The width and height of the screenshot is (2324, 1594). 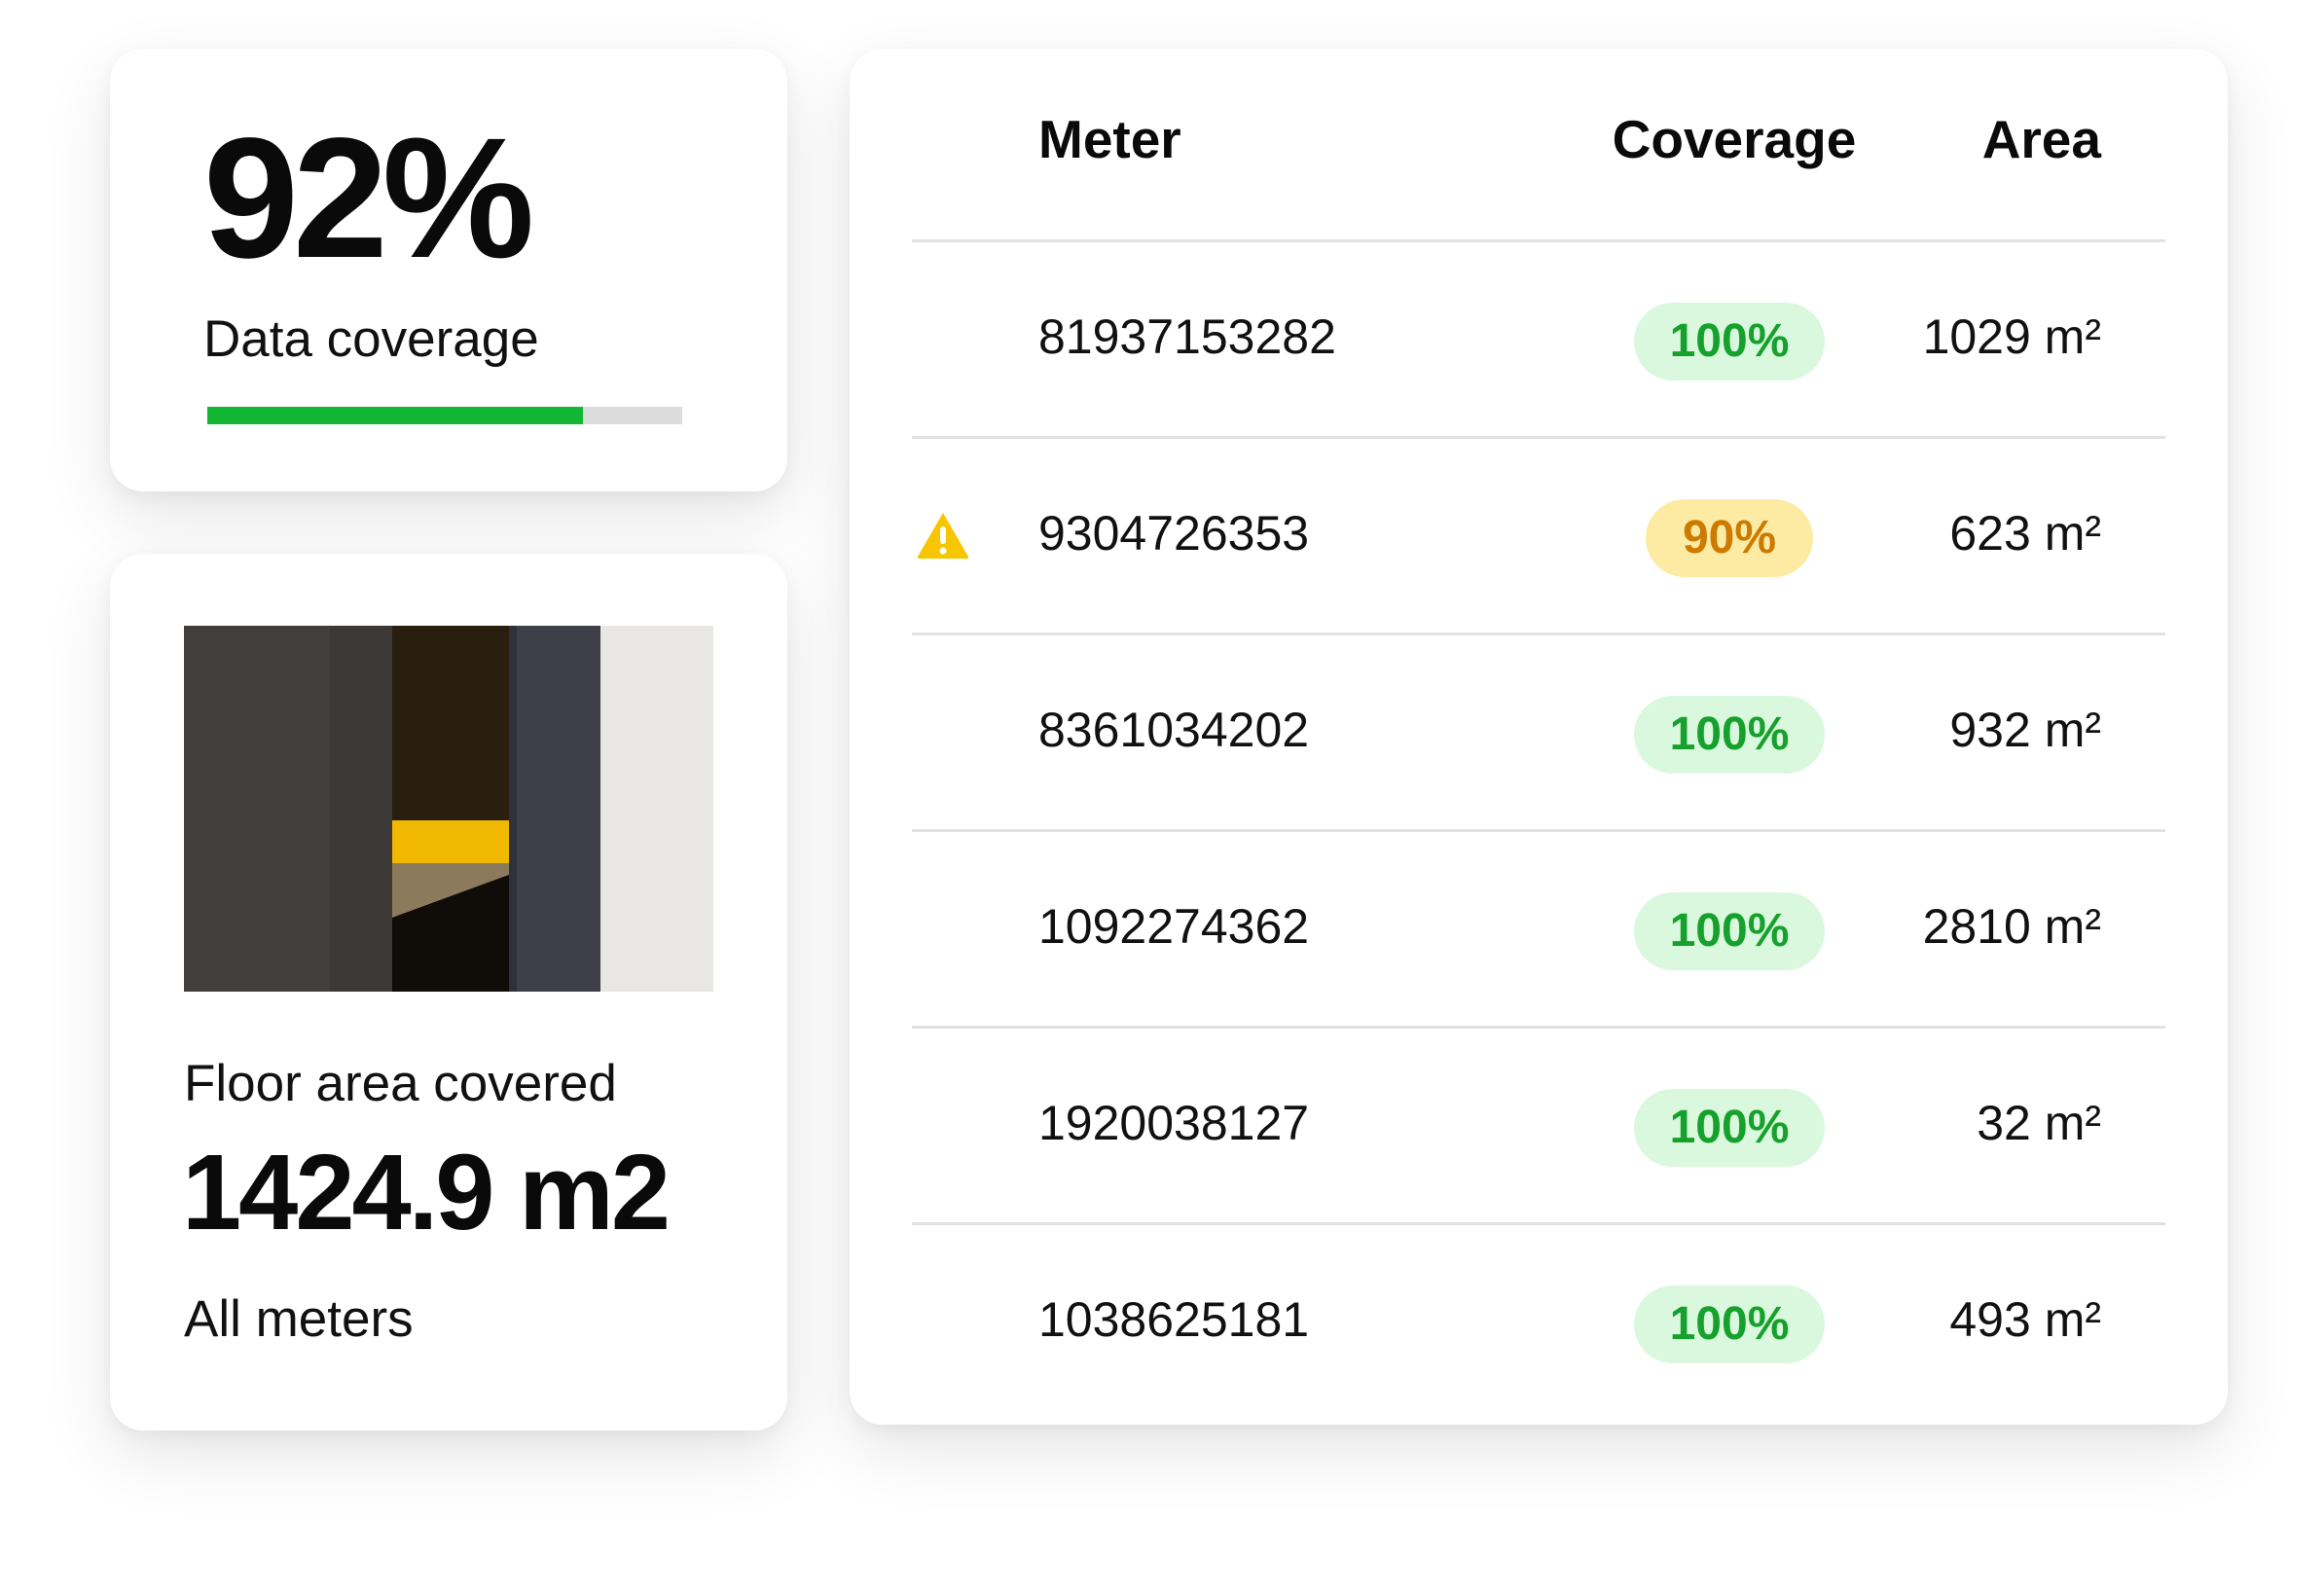 What do you see at coordinates (2011, 336) in the screenshot?
I see `meter-area: 1029 m²` at bounding box center [2011, 336].